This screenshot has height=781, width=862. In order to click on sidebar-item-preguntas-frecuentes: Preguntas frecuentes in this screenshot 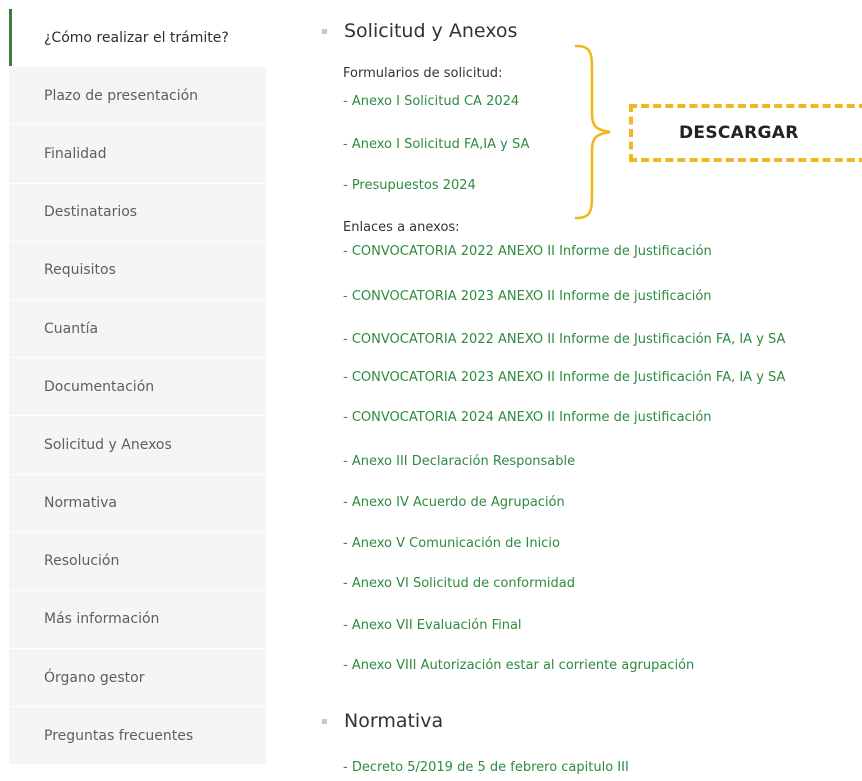, I will do `click(137, 736)`.